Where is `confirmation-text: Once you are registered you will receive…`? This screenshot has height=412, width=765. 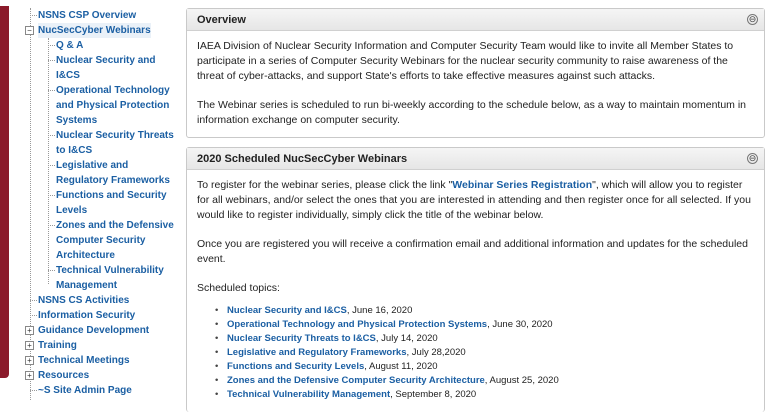
confirmation-text: Once you are registered you will receive… is located at coordinates (472, 251).